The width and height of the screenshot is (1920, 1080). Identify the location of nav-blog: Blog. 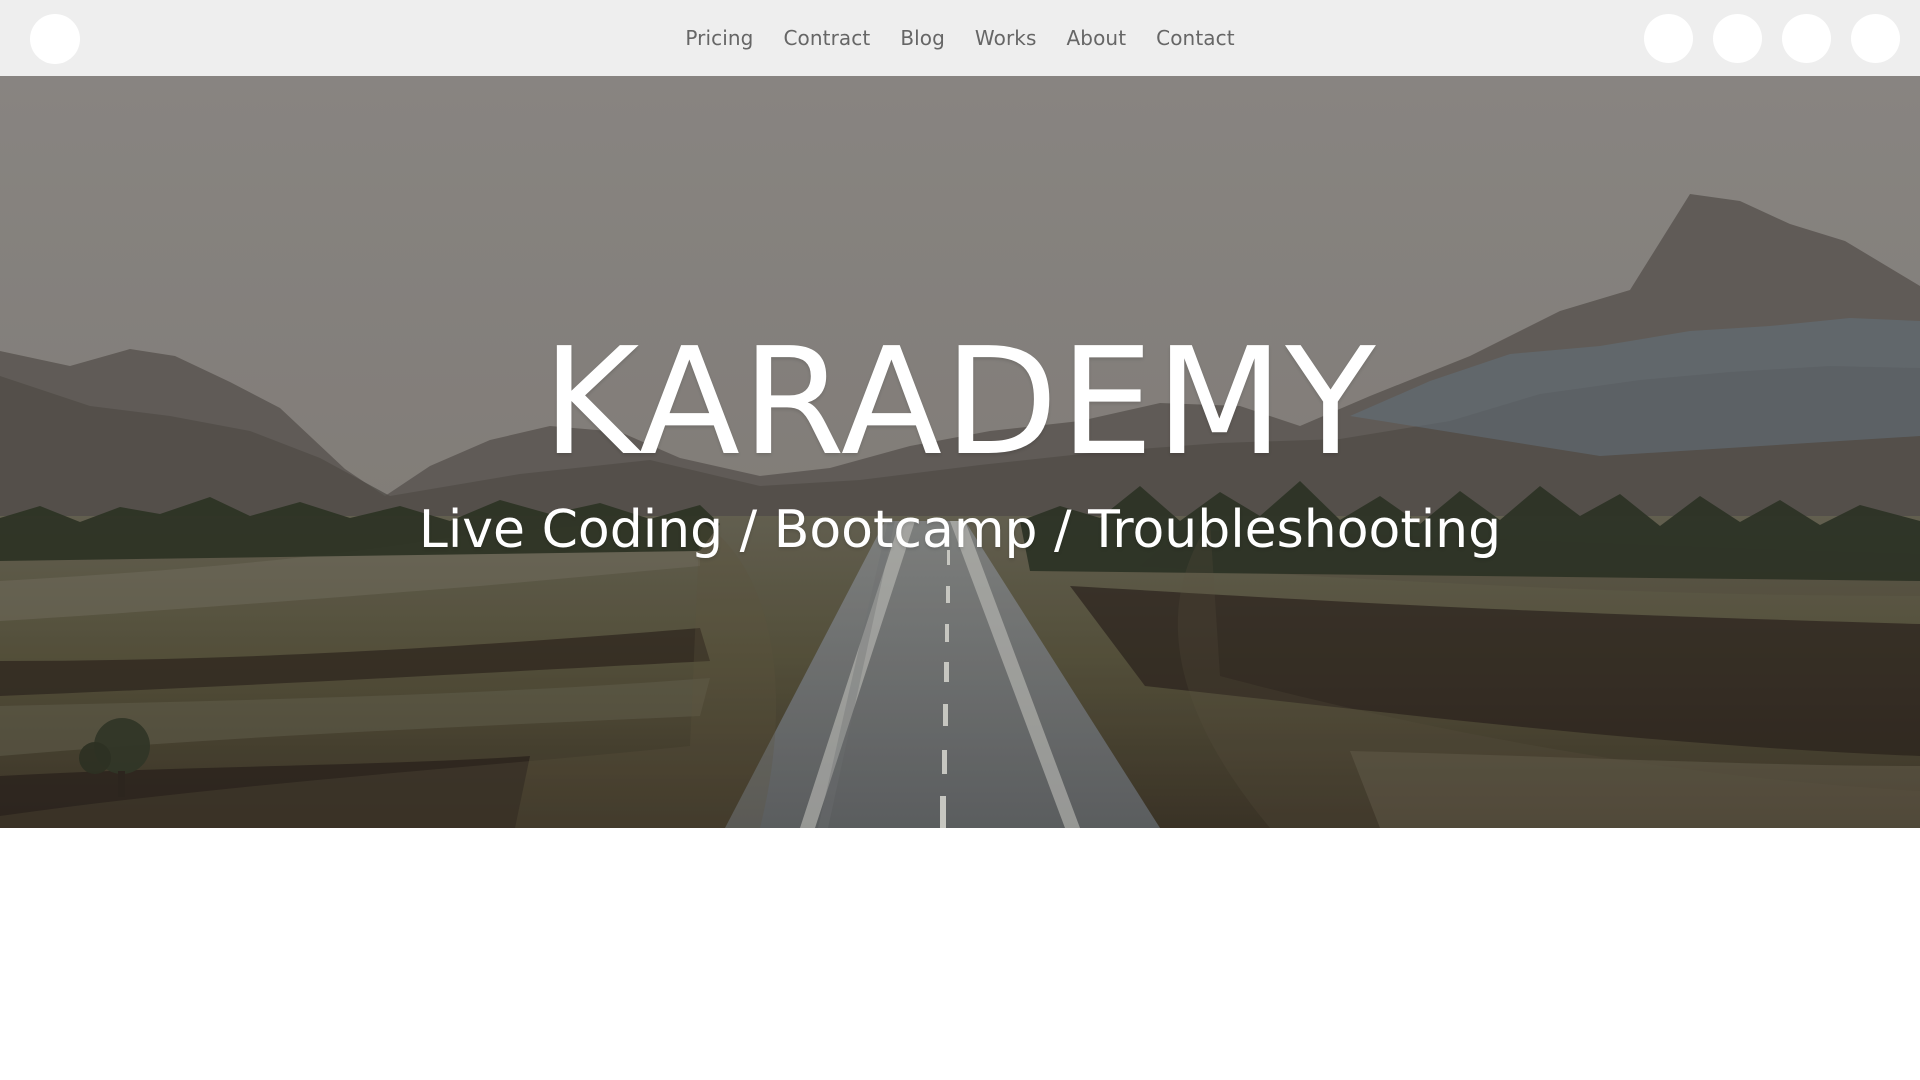
(922, 38).